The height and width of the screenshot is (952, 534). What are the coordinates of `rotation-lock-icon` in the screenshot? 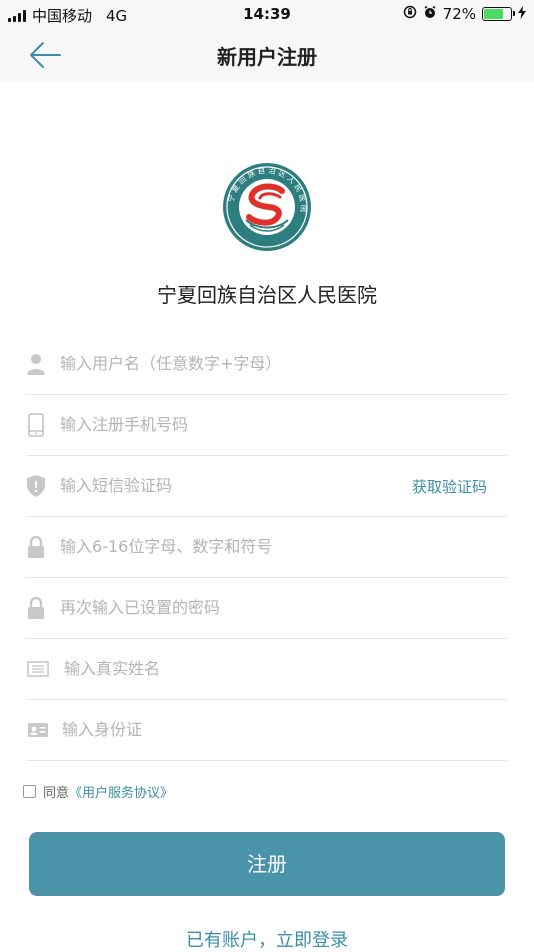 It's located at (410, 14).